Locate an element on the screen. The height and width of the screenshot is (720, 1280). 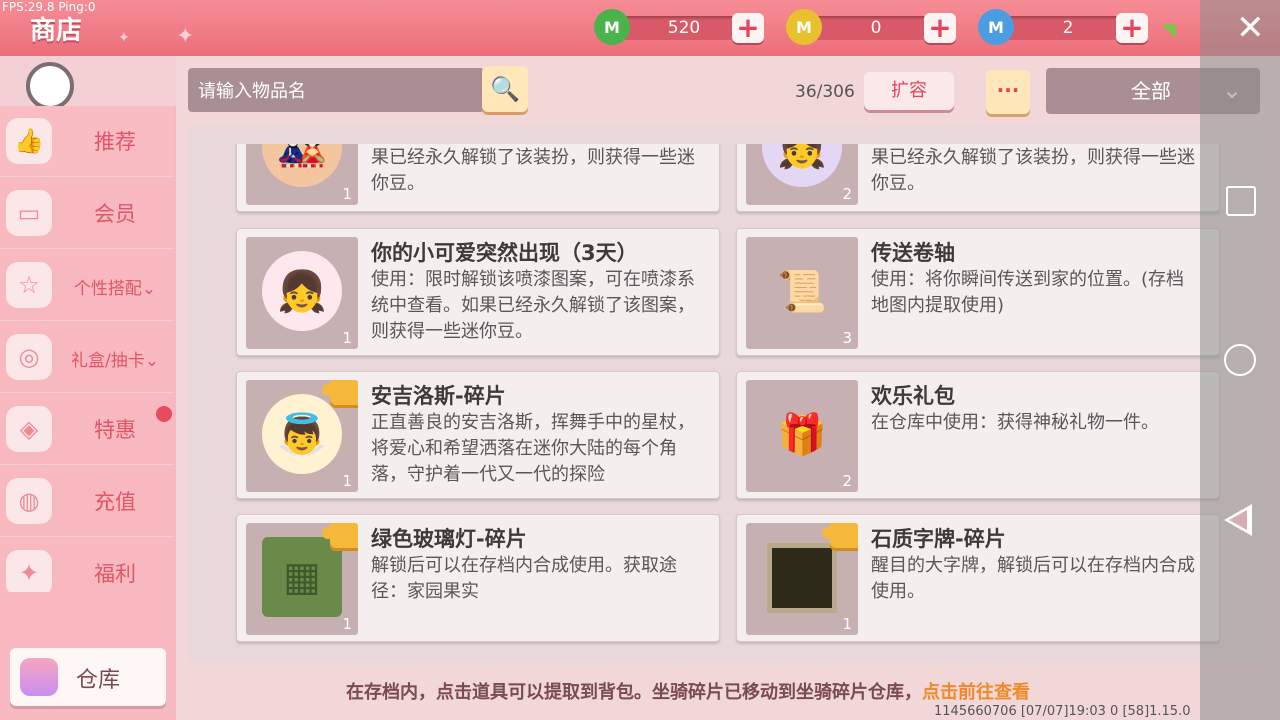
item-card: 📜 3 传送卷轴 使用：将你瞬间传送到家的位置。(存档地图内提取使用) is located at coordinates (978, 292).